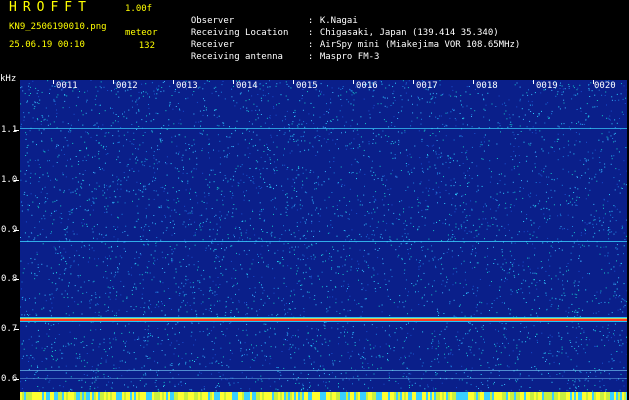 The height and width of the screenshot is (400, 629). What do you see at coordinates (307, 86) in the screenshot?
I see `time-label: 0015` at bounding box center [307, 86].